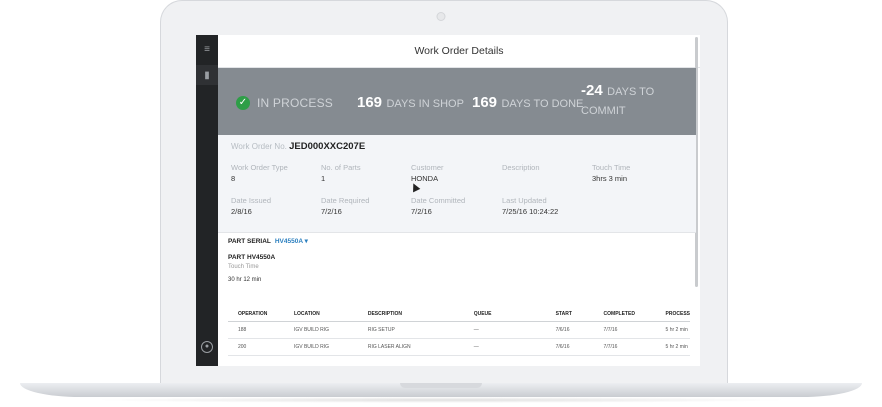 This screenshot has width=882, height=407. Describe the element at coordinates (410, 315) in the screenshot. I see `column-header: DESCRIPTION` at that location.